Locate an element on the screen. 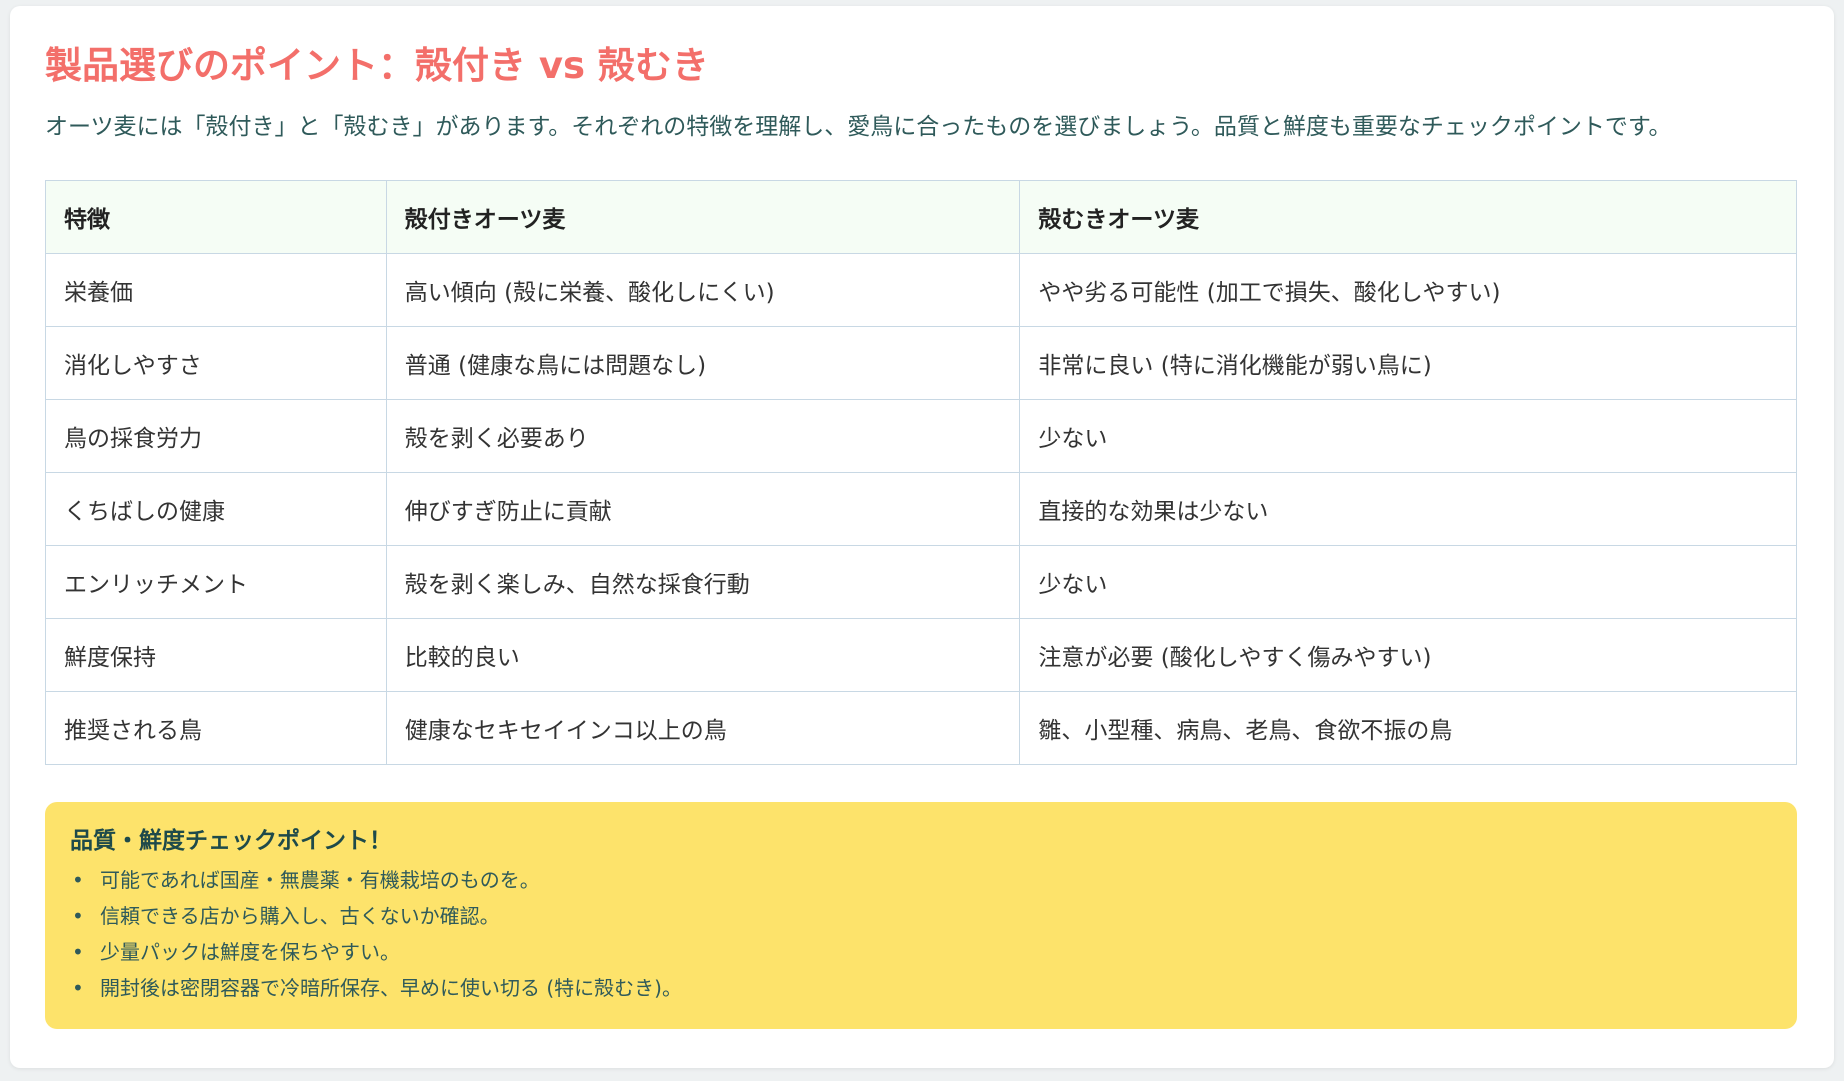  hulled-cell: 普通 (健康な鳥には問題なし) is located at coordinates (703, 363).